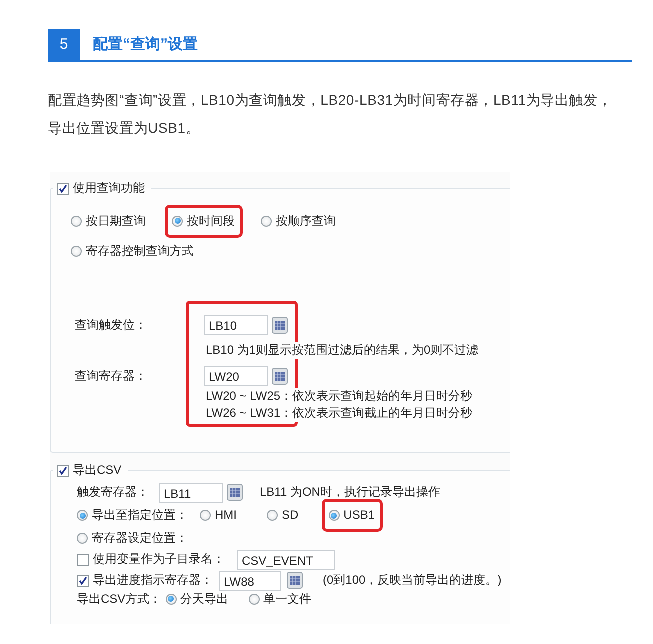 Image resolution: width=653 pixels, height=644 pixels. I want to click on hint-text: LB11 为ON时，执行记录导出操作, so click(350, 492).